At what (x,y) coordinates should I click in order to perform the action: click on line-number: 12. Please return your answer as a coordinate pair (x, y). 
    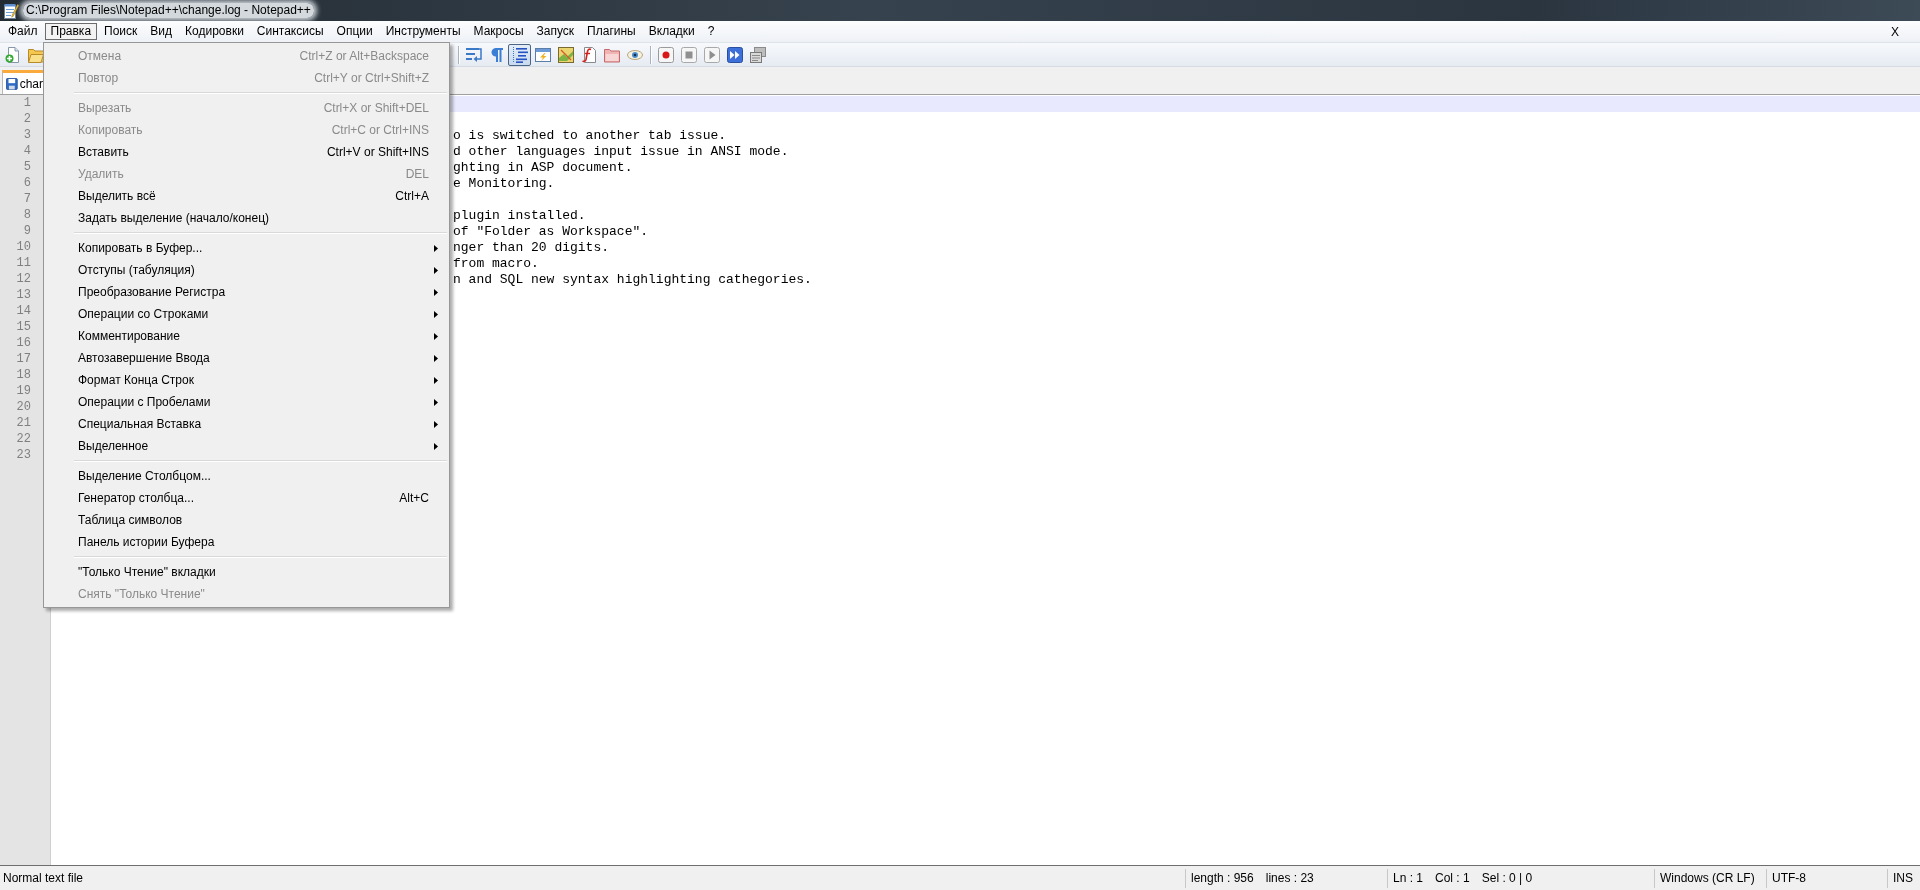
    Looking at the image, I should click on (23, 280).